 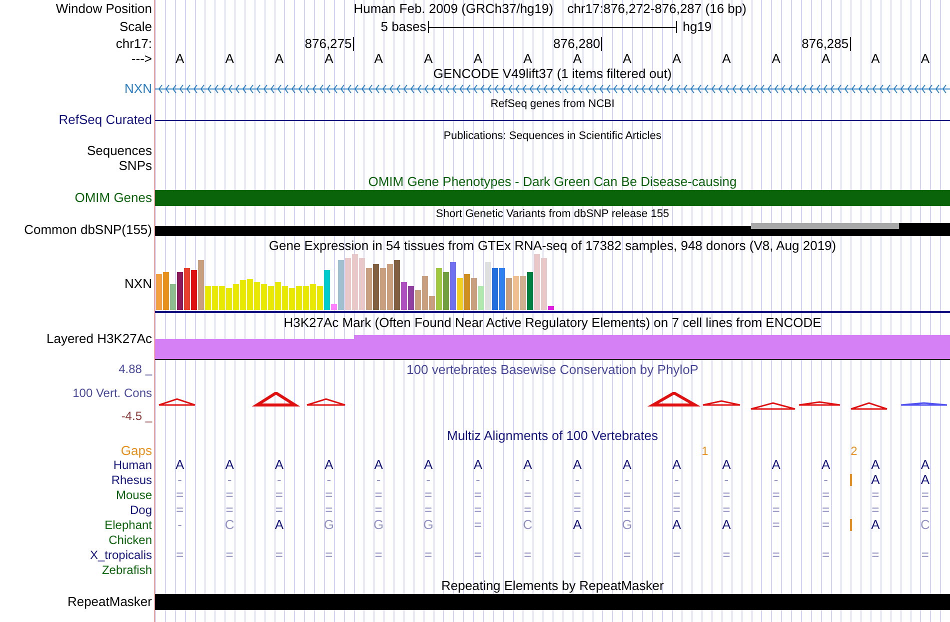 I want to click on row-label: Window Position, so click(x=104, y=9).